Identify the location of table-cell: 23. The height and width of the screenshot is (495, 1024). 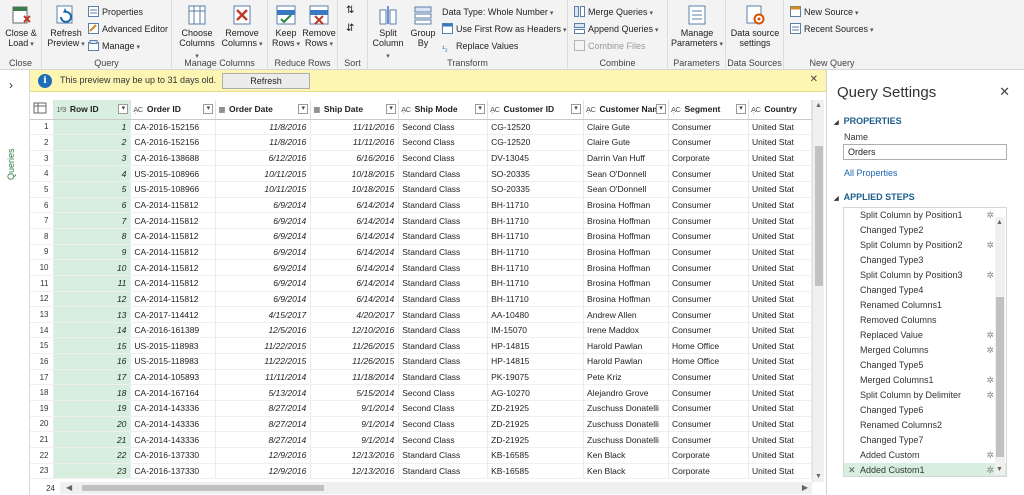
(92, 471).